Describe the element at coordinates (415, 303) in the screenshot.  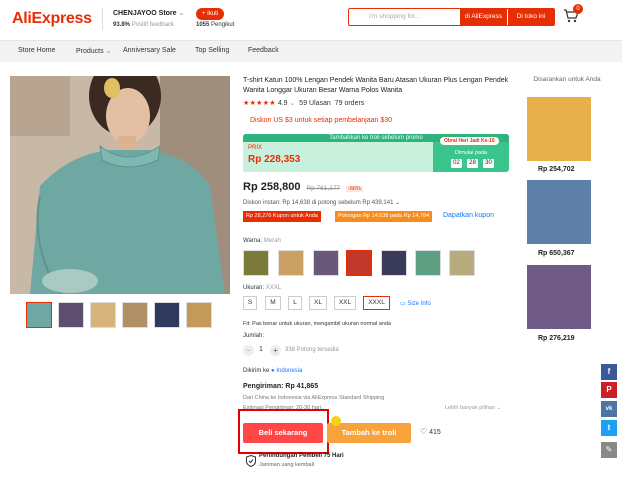
I see `size-info-link: ▭ Size Info` at that location.